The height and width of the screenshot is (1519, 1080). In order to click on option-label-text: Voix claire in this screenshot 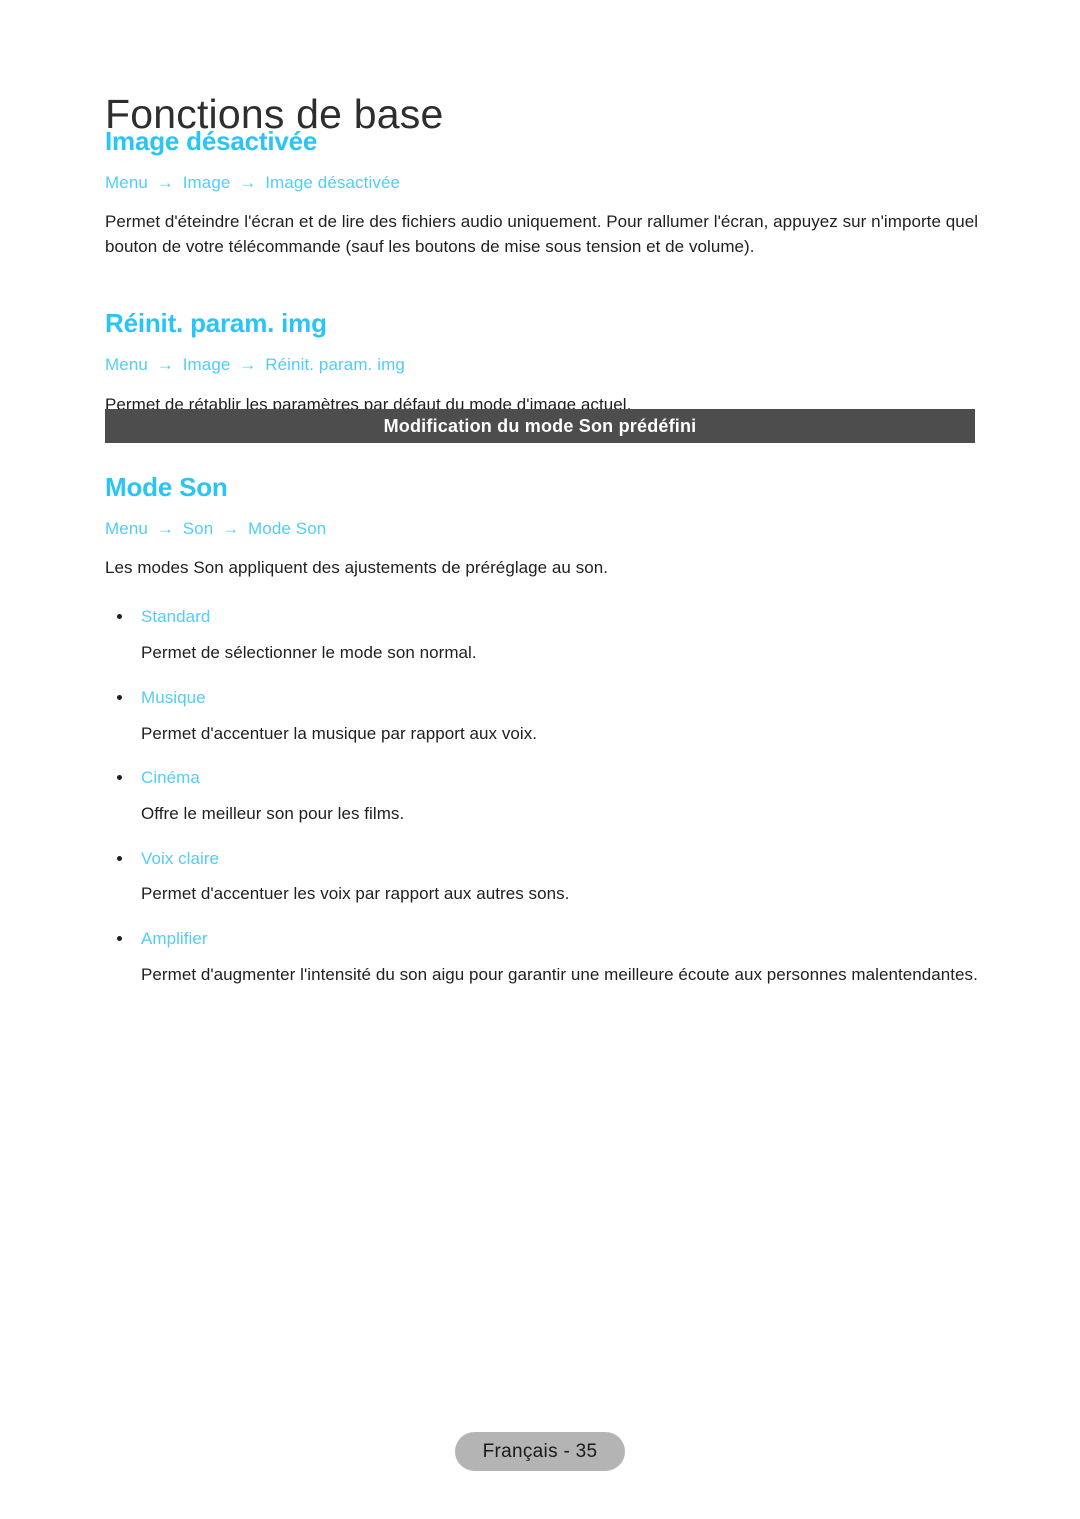, I will do `click(180, 858)`.